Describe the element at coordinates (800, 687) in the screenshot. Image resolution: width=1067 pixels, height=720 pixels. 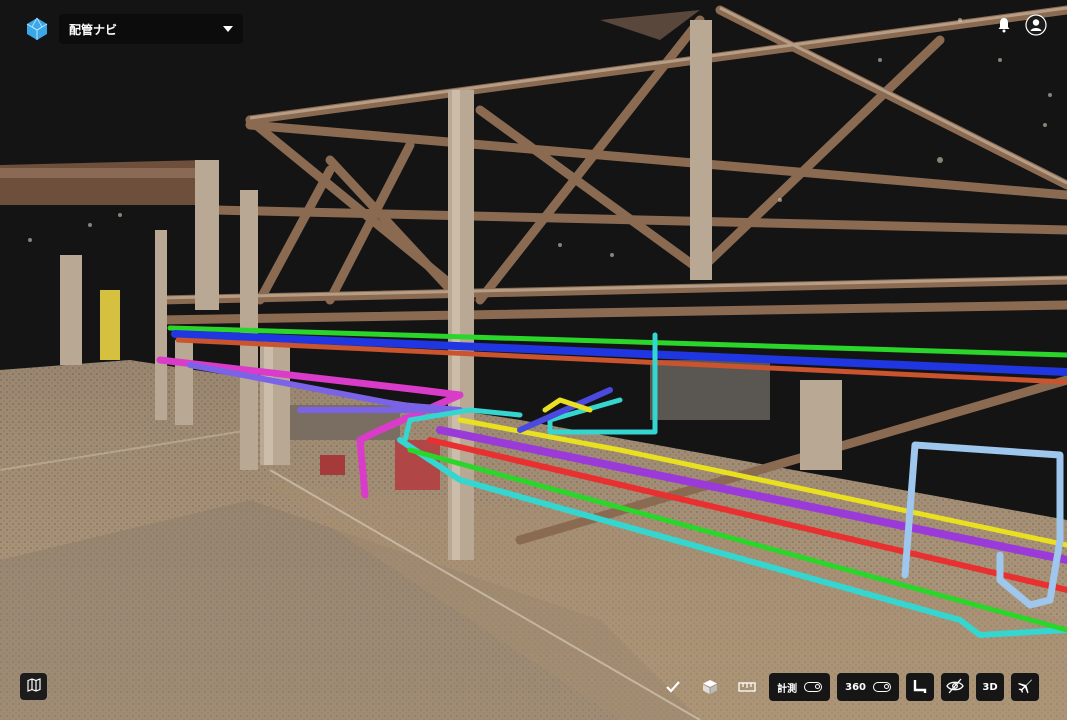
I see `measure-toggle-button: 計測` at that location.